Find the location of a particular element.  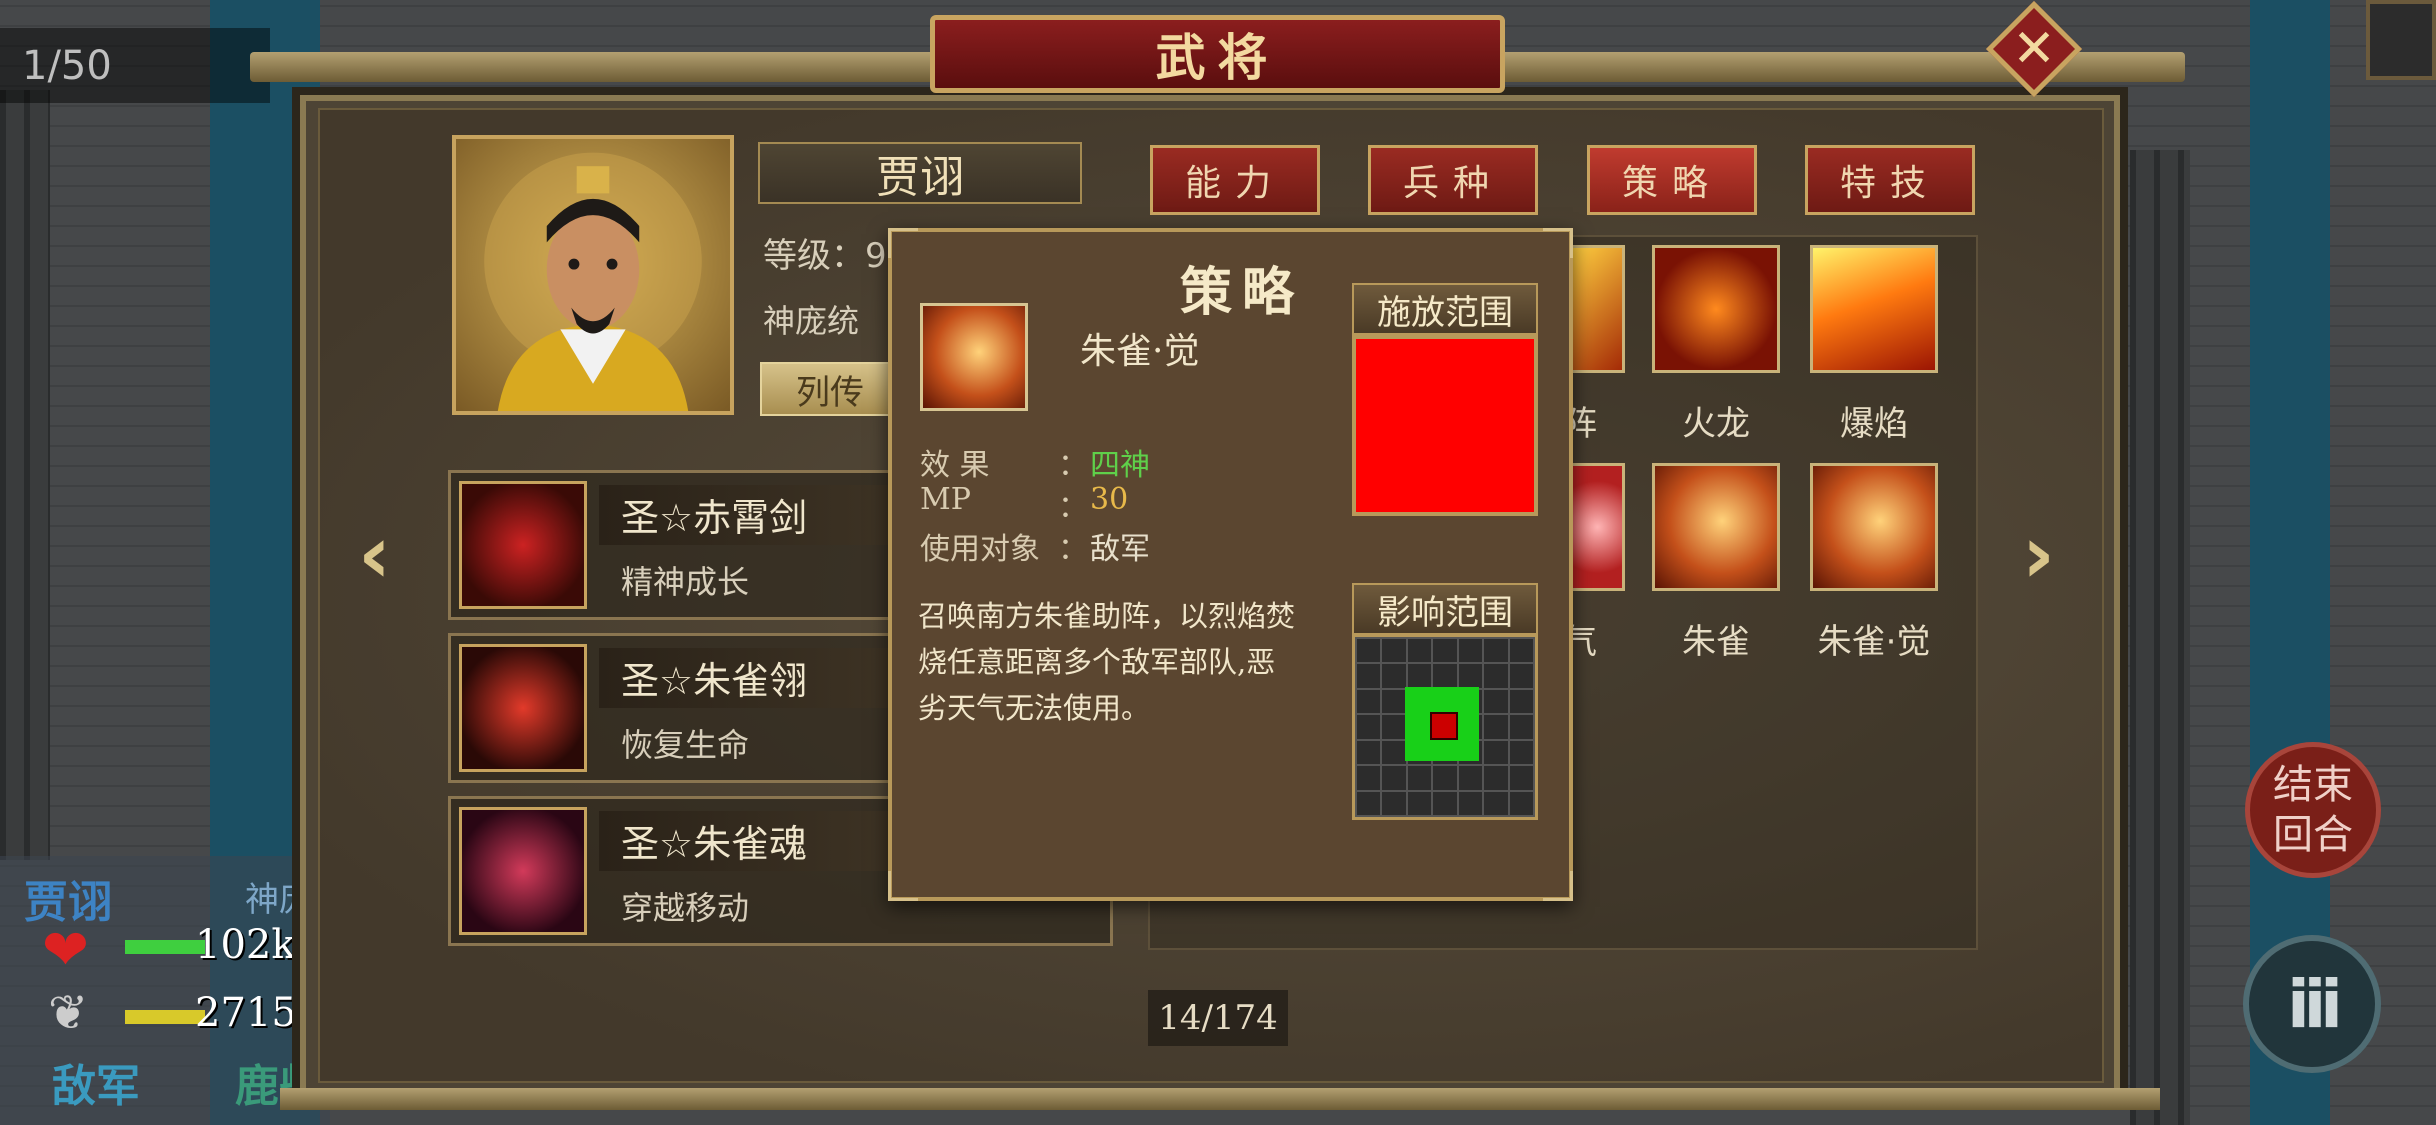

prev-general-arrow-icon: ‹ is located at coordinates (374, 554).